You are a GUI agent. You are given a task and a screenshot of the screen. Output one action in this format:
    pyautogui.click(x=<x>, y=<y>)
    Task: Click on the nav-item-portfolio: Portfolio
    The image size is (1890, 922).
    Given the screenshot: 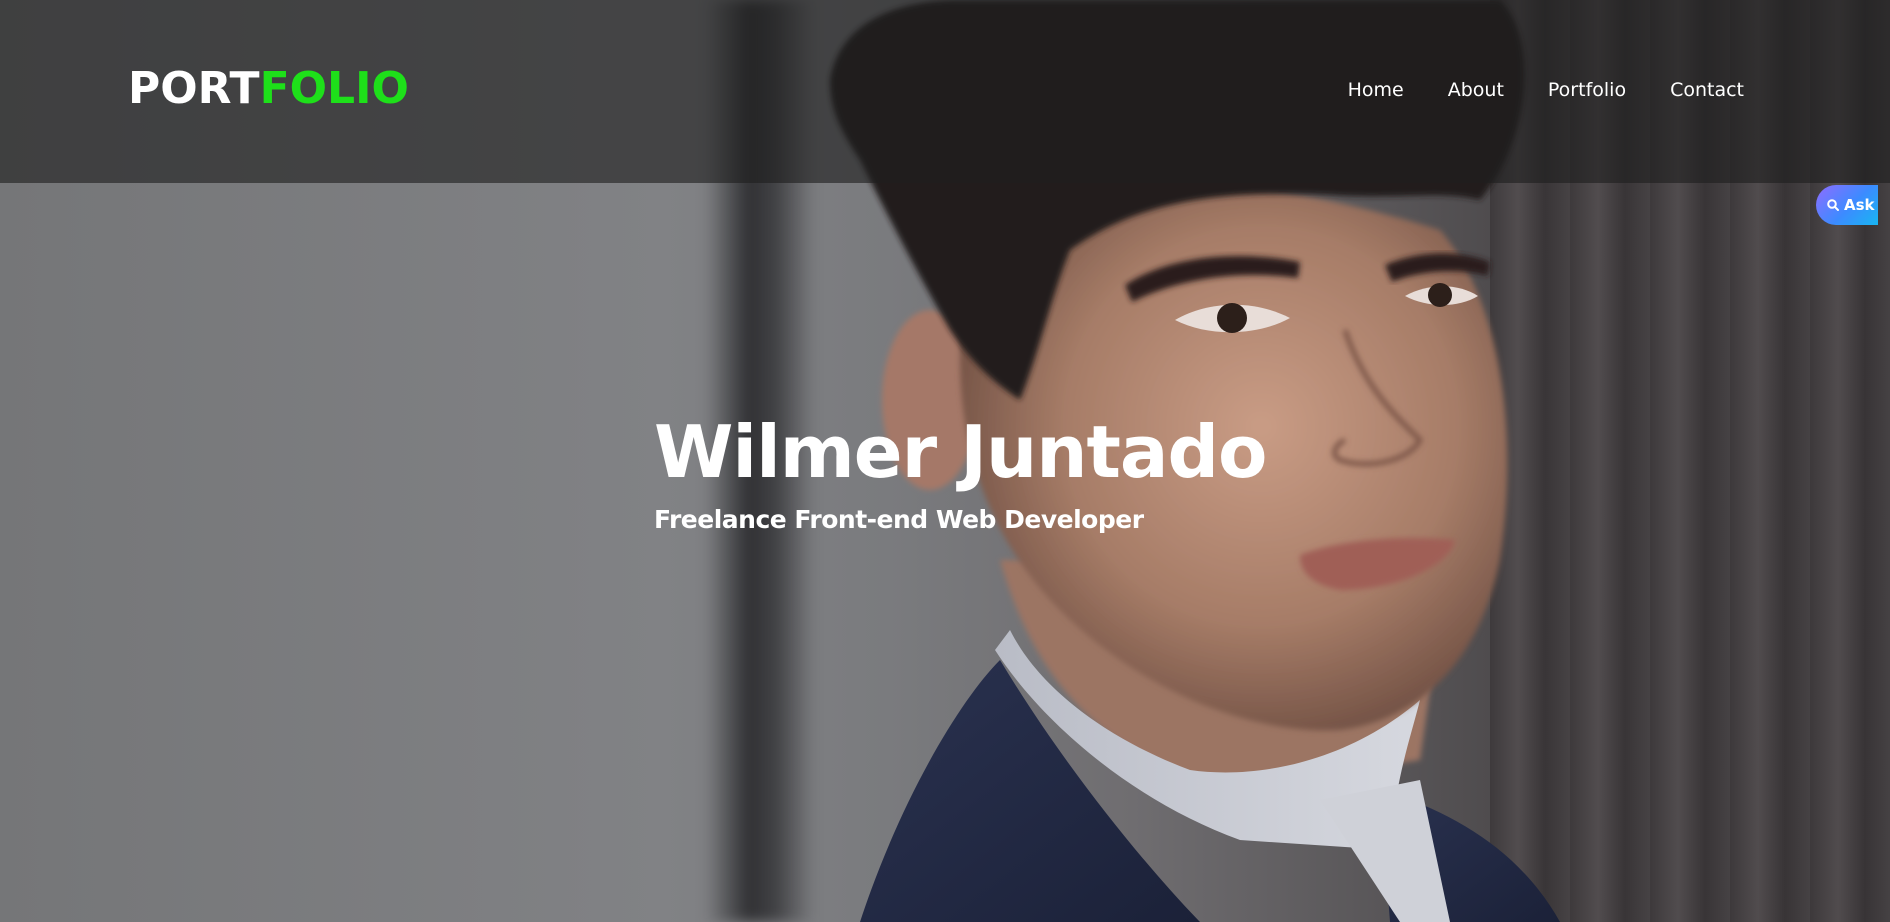 What is the action you would take?
    pyautogui.click(x=1587, y=90)
    